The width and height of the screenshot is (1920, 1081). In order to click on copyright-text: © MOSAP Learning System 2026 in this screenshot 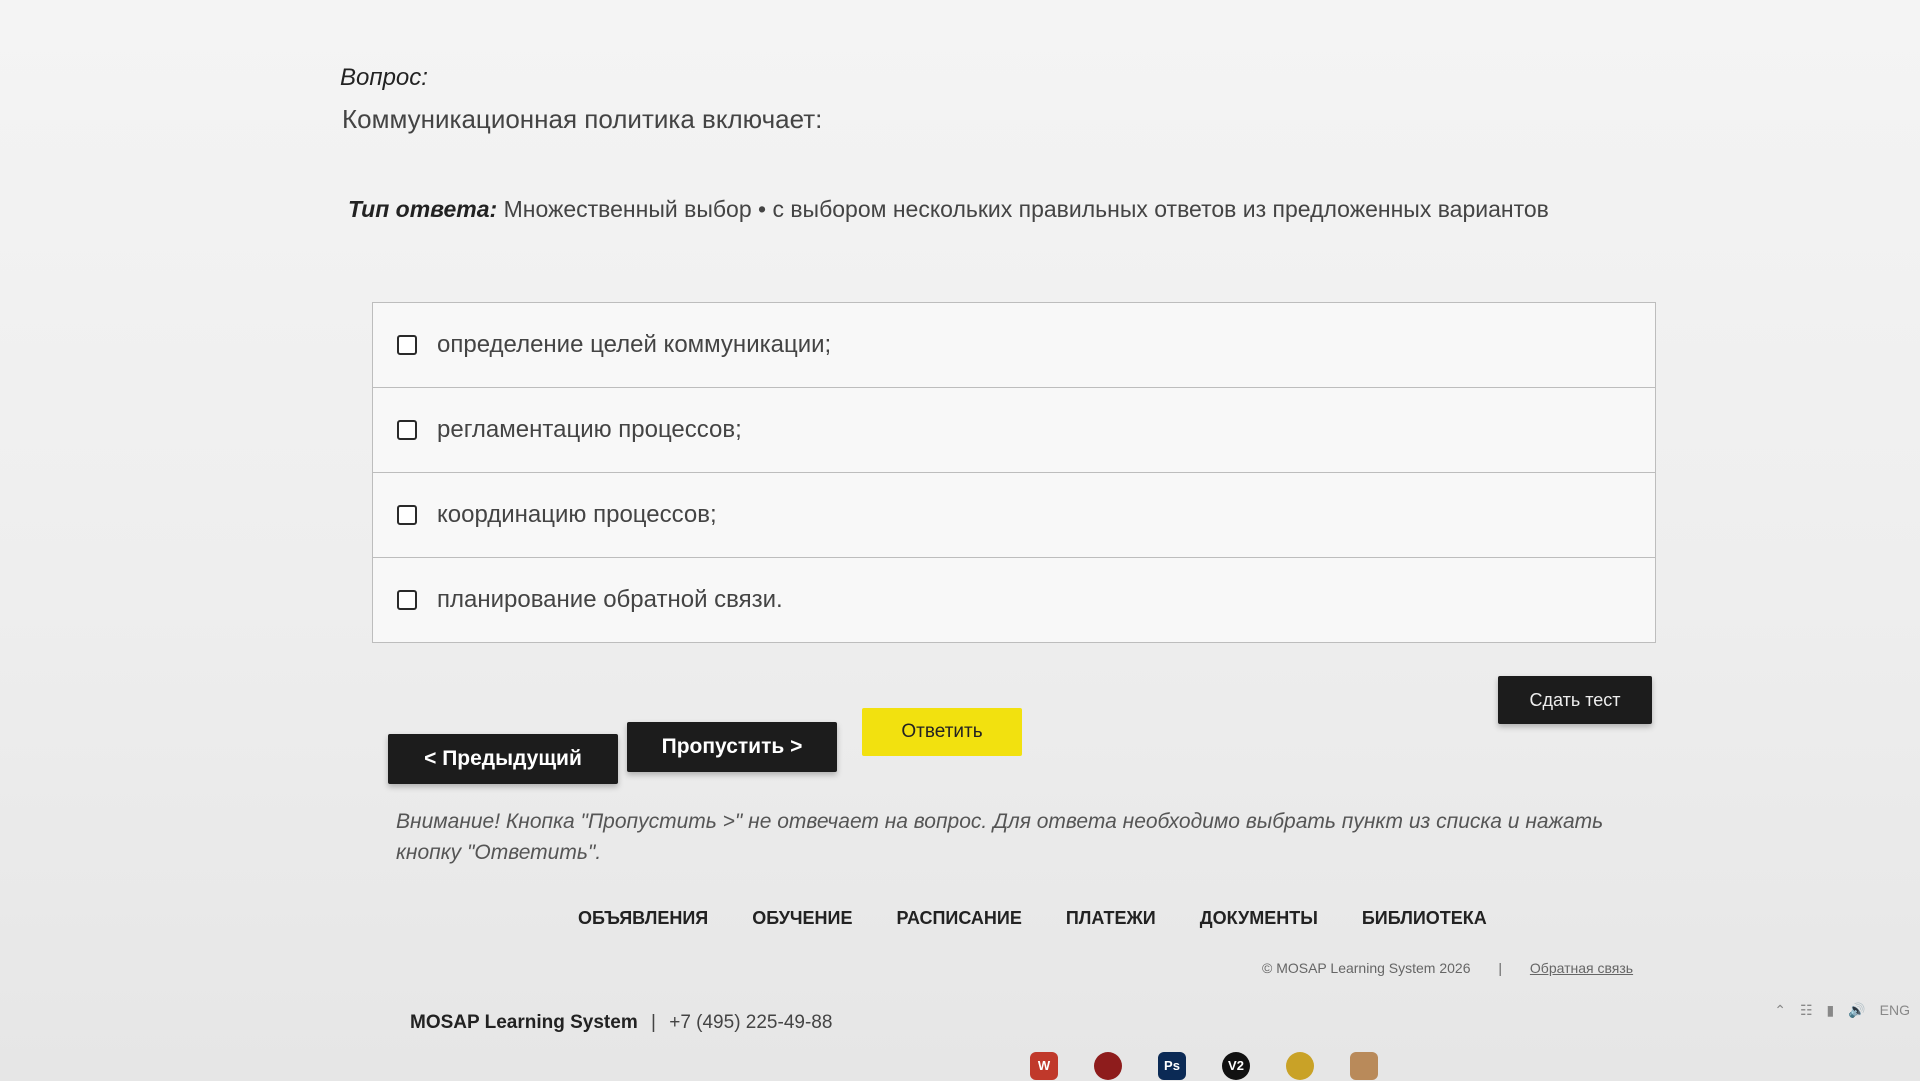, I will do `click(1366, 968)`.